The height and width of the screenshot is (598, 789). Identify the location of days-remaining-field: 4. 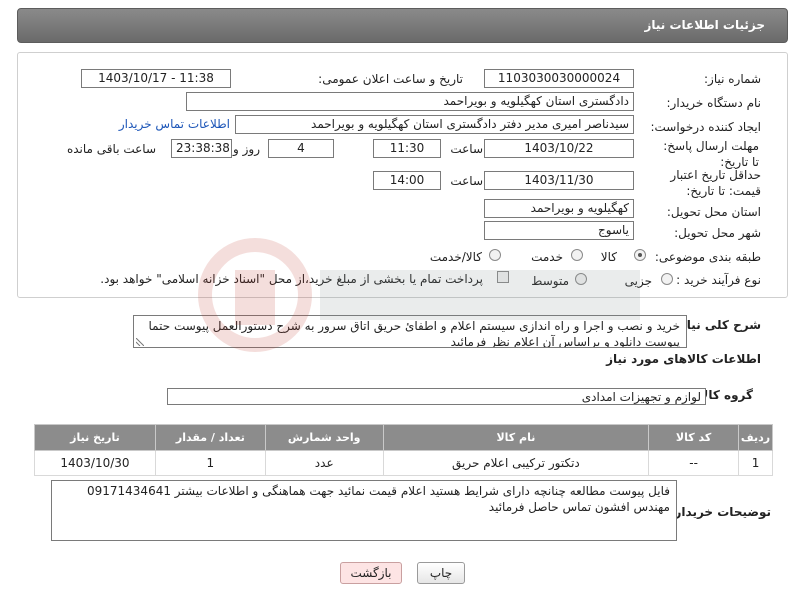
(301, 148).